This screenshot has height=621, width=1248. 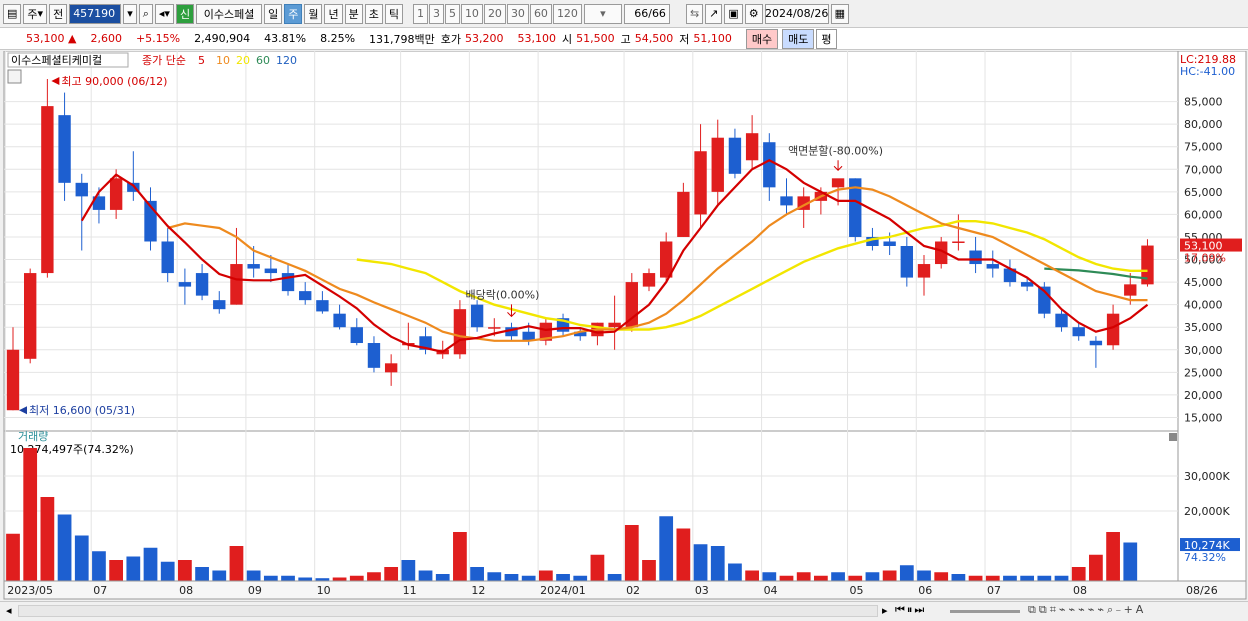 What do you see at coordinates (201, 60) in the screenshot?
I see `legend-ma-period: 5` at bounding box center [201, 60].